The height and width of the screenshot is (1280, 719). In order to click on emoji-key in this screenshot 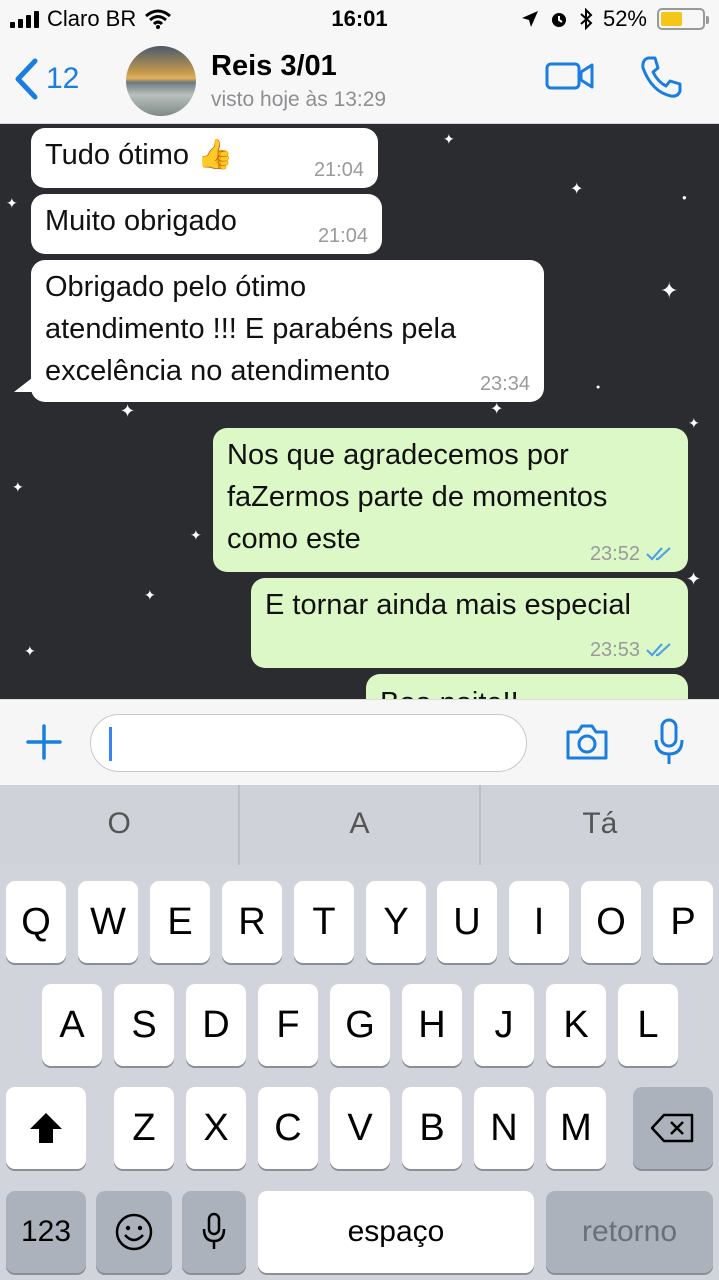, I will do `click(134, 1232)`.